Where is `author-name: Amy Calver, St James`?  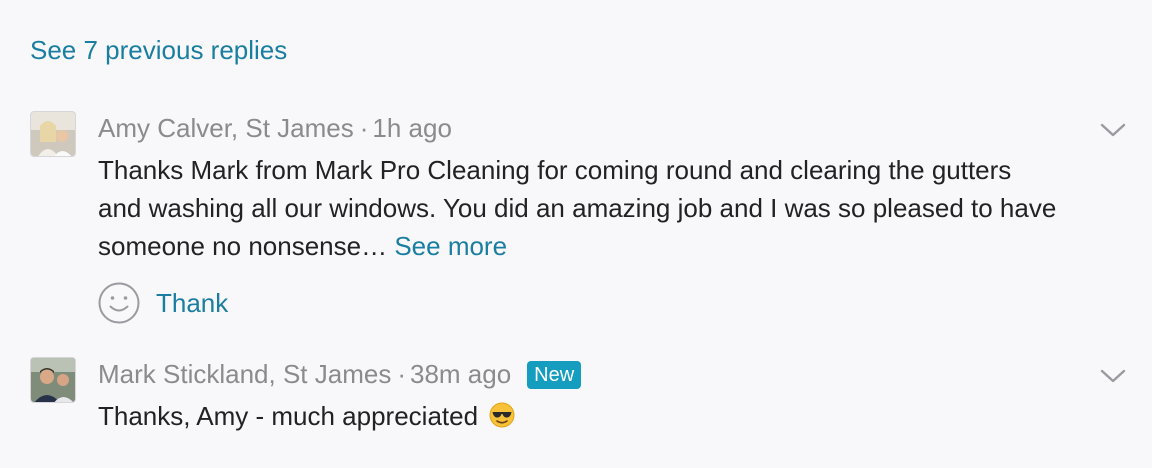
author-name: Amy Calver, St James is located at coordinates (226, 128).